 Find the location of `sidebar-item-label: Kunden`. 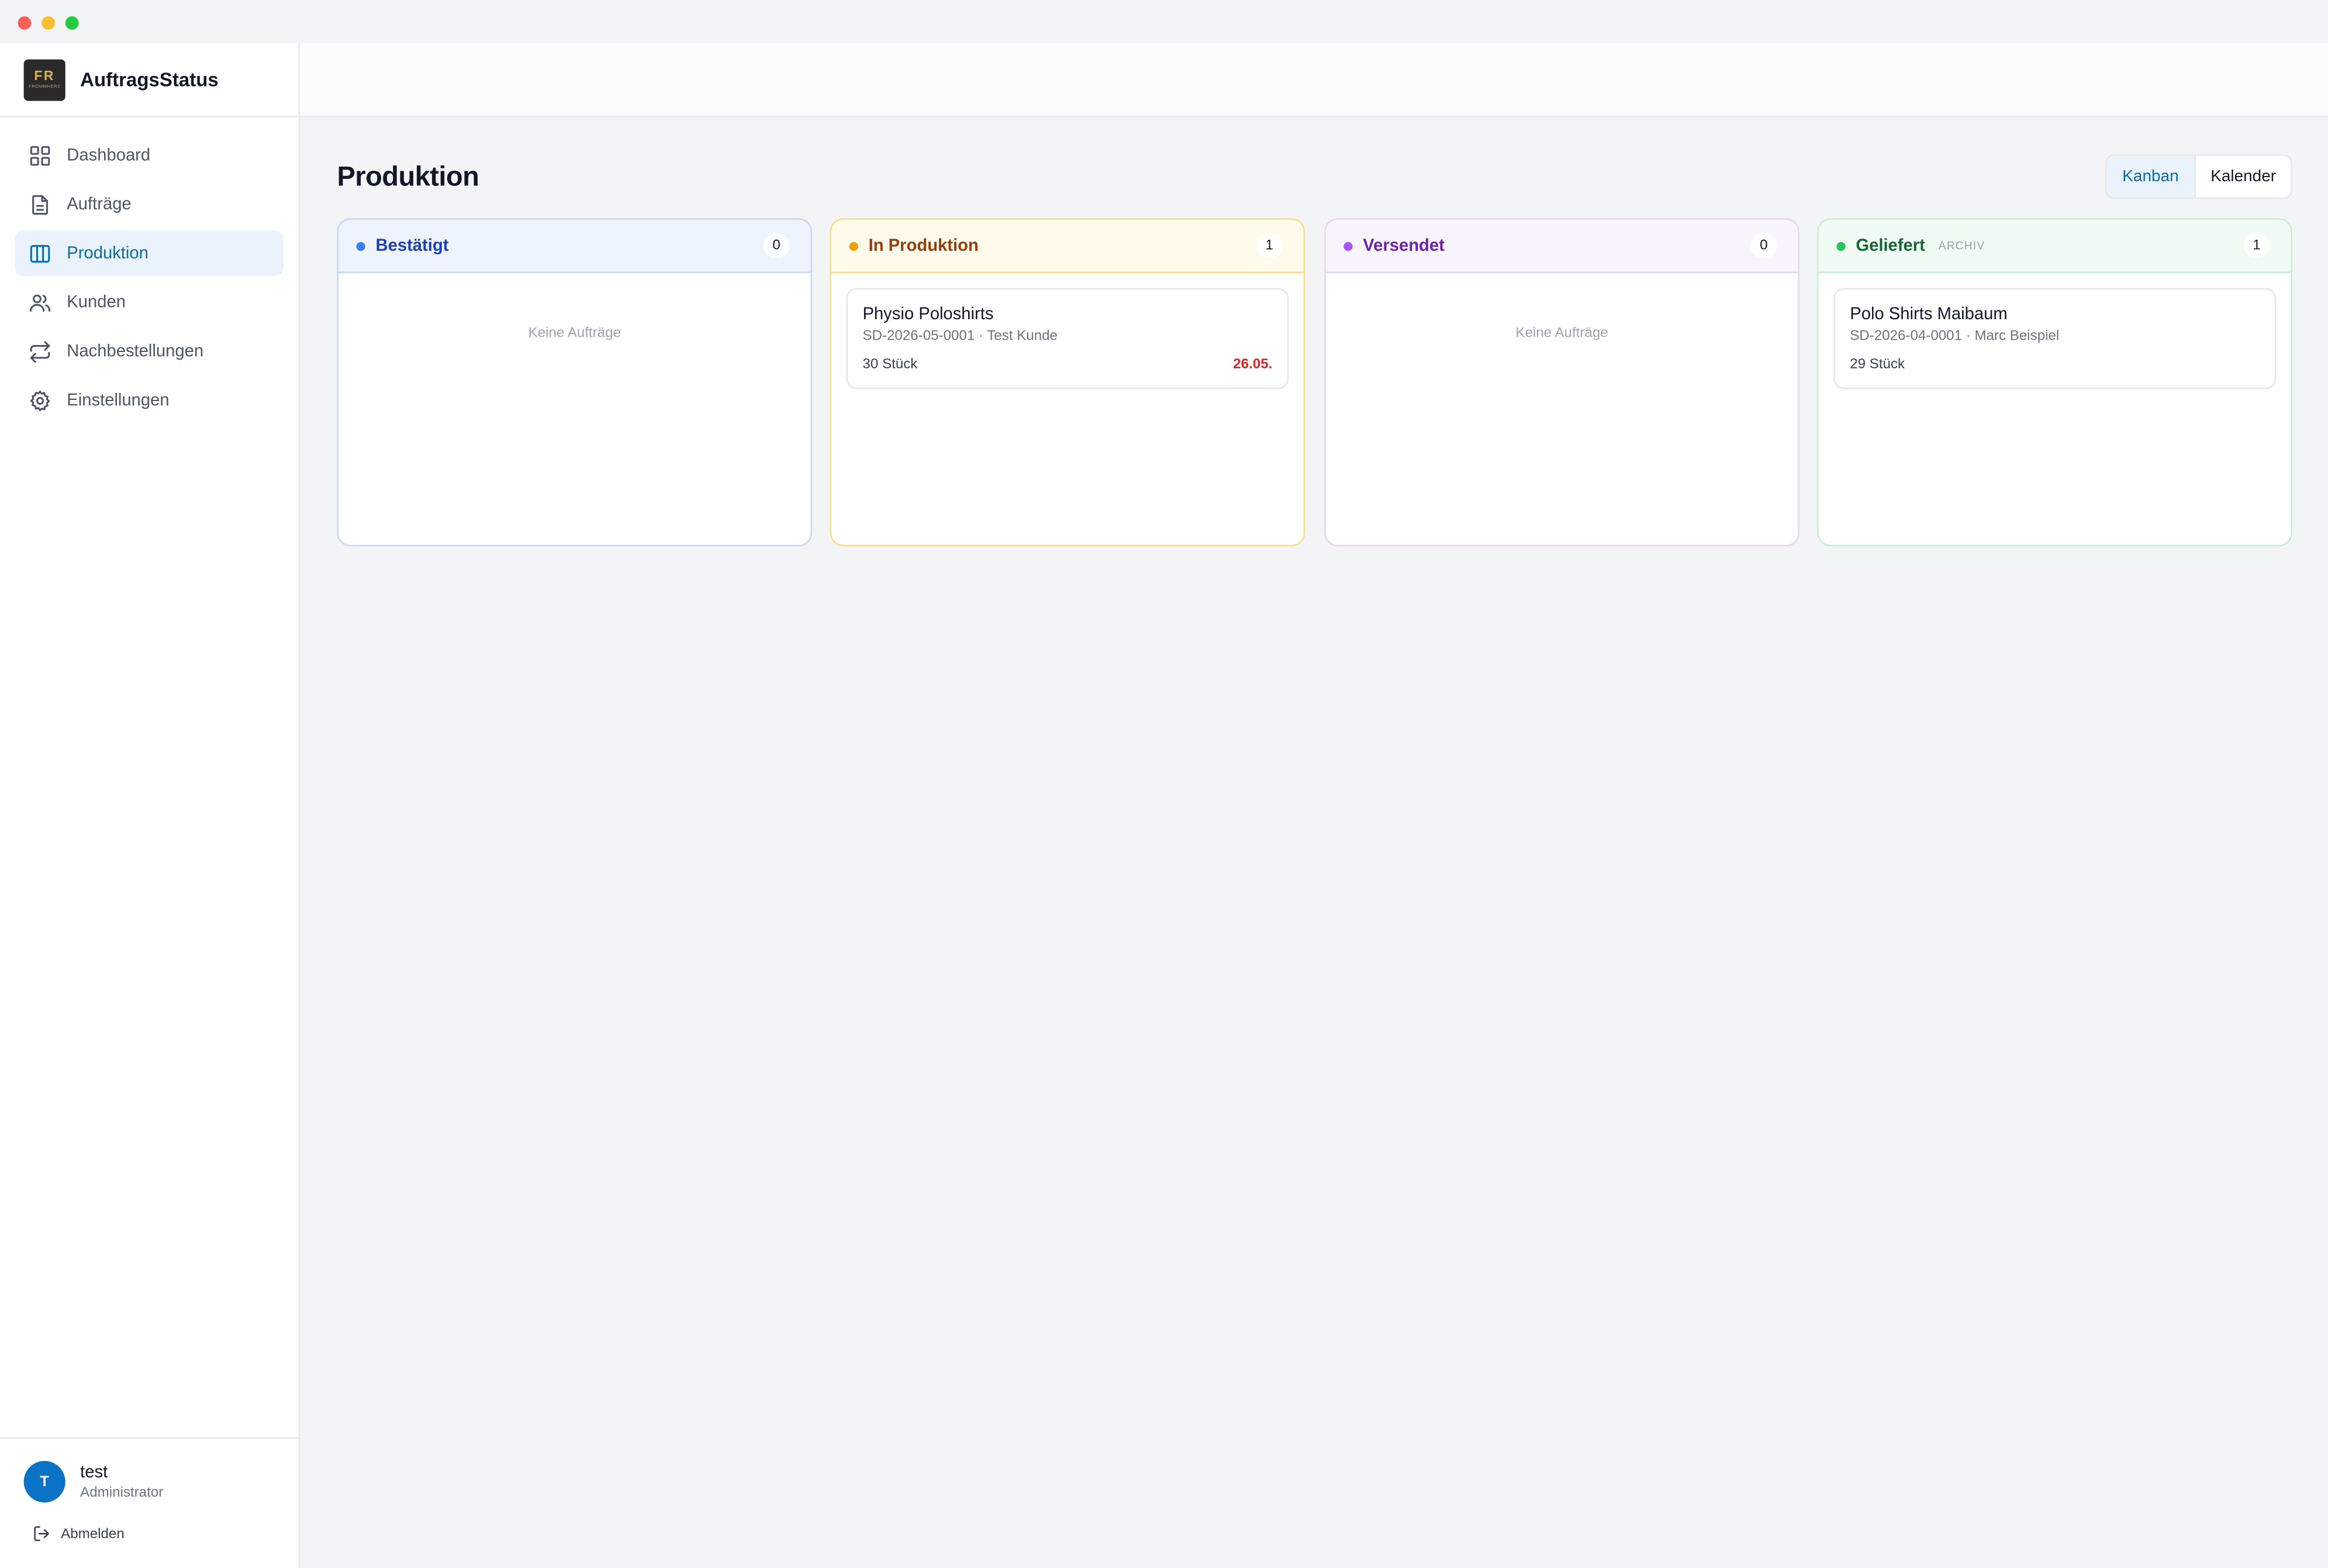

sidebar-item-label: Kunden is located at coordinates (96, 303).